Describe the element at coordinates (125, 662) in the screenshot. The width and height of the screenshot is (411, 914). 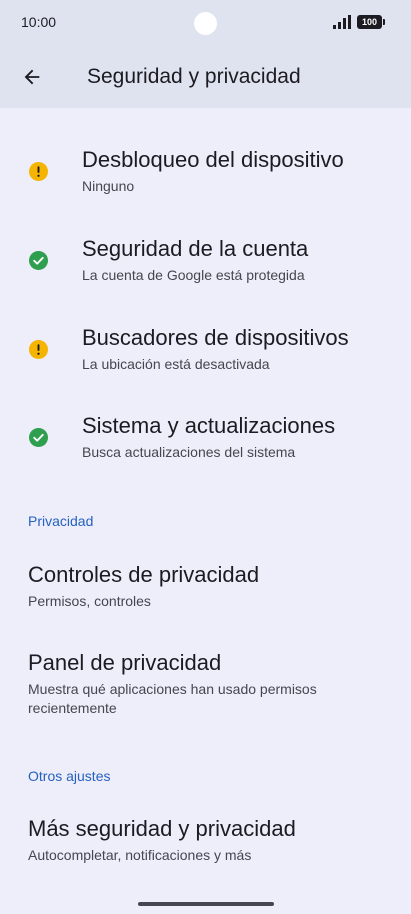
I see `item-title: Panel de privacidad` at that location.